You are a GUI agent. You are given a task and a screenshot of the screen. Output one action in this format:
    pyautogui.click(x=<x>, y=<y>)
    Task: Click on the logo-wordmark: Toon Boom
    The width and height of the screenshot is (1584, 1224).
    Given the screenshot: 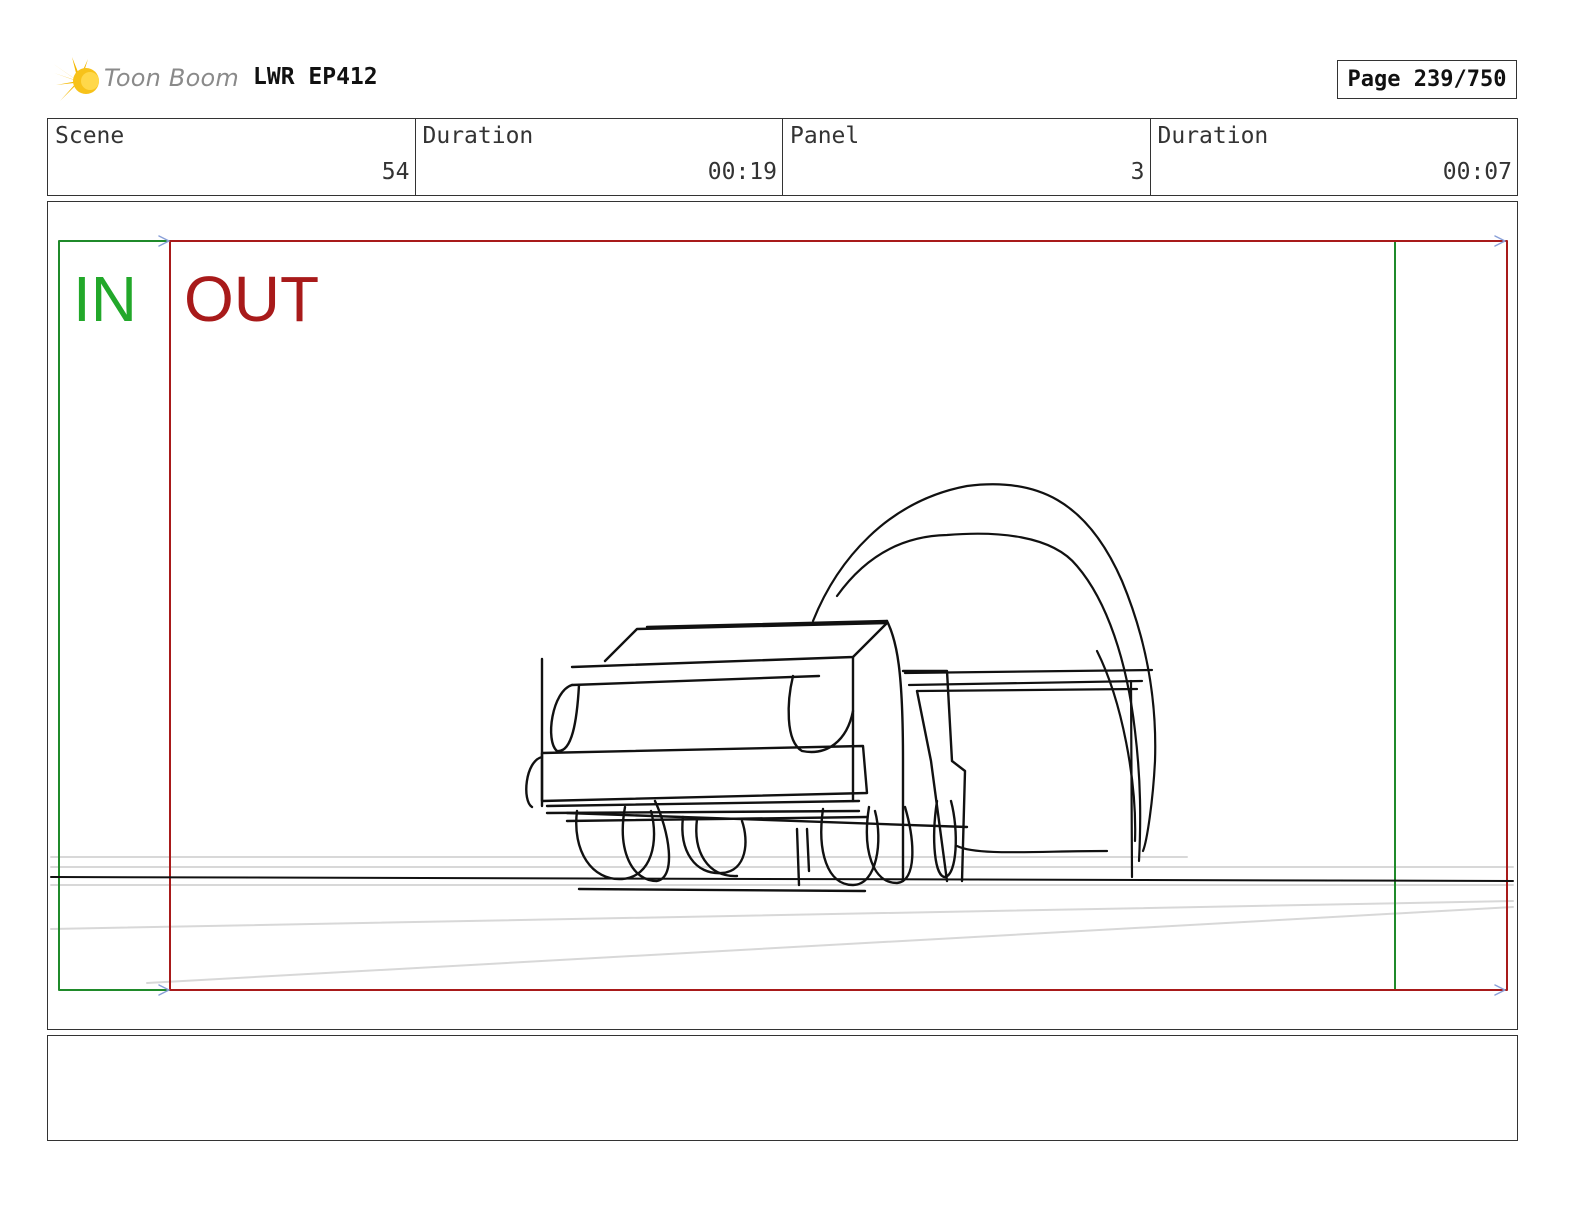 What is the action you would take?
    pyautogui.click(x=171, y=78)
    